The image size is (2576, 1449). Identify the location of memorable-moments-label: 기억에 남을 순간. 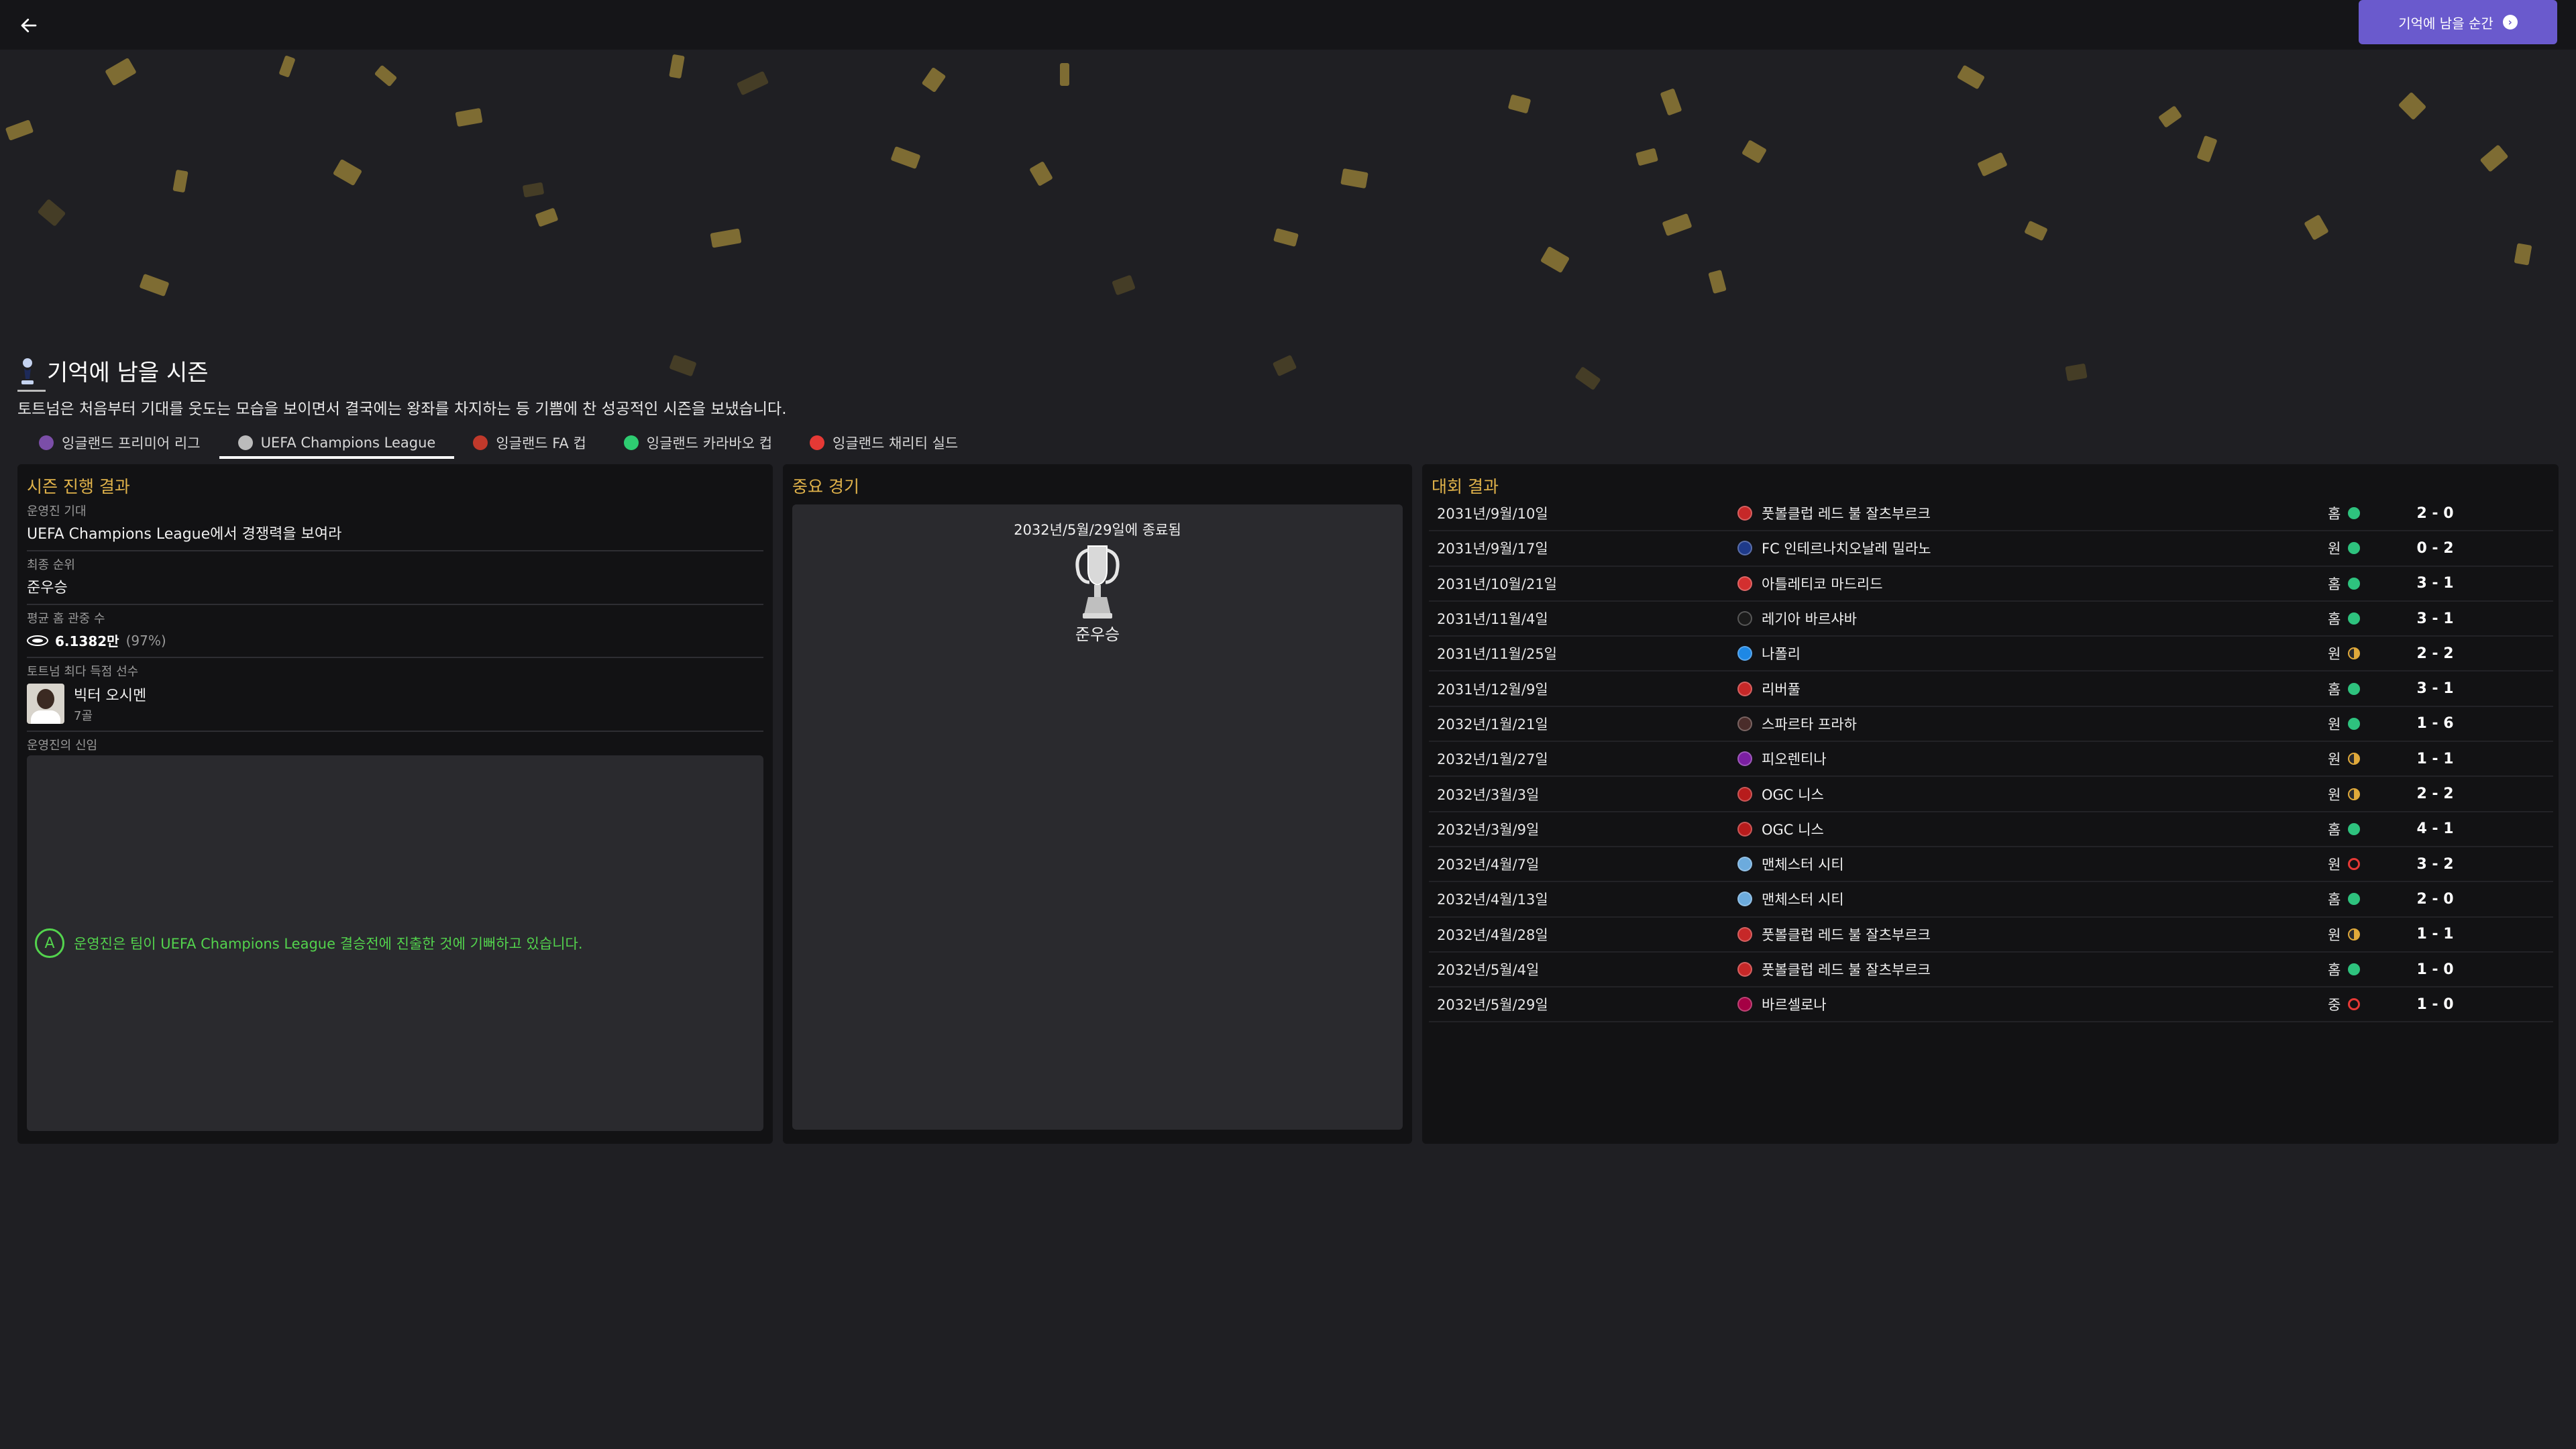
(2445, 23).